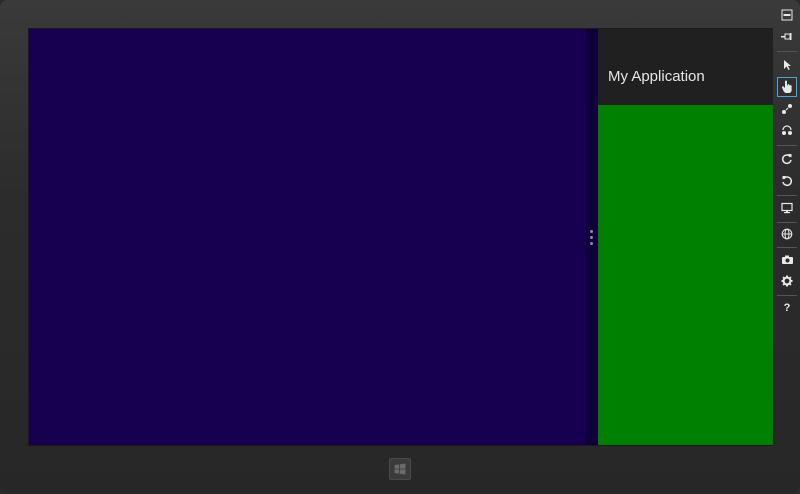 The image size is (800, 494). I want to click on settings-icon, so click(787, 281).